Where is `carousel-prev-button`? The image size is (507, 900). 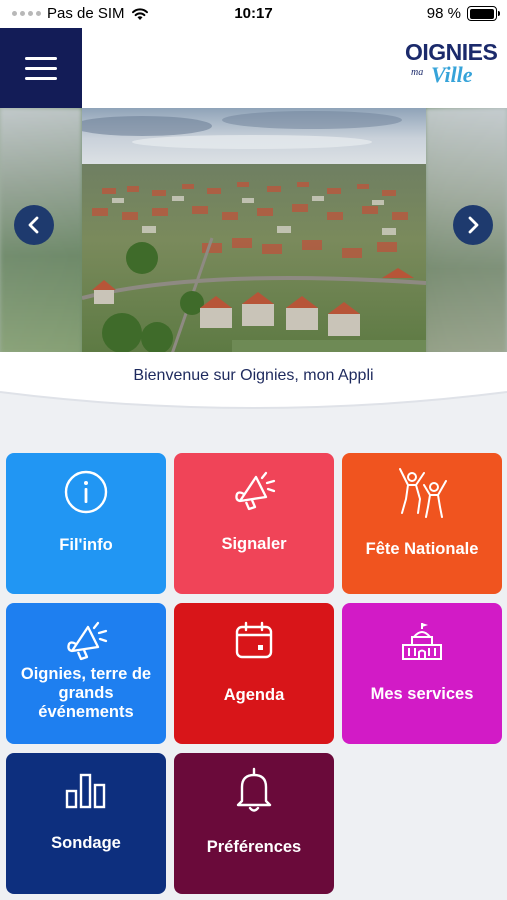 carousel-prev-button is located at coordinates (34, 225).